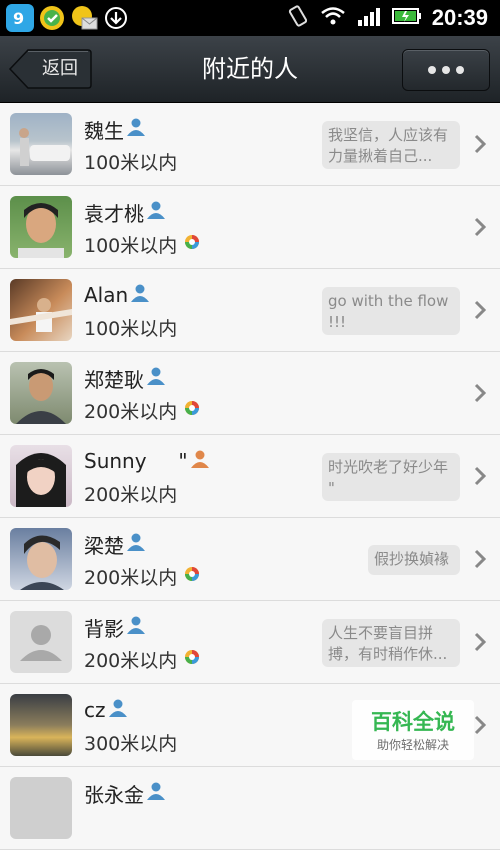  What do you see at coordinates (104, 545) in the screenshot?
I see `person-name: 梁楚` at bounding box center [104, 545].